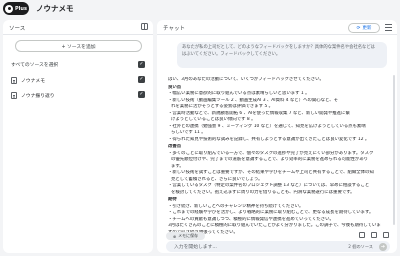 This screenshot has width=400, height=256. What do you see at coordinates (358, 28) in the screenshot?
I see `refresh-icon: ⟳` at bounding box center [358, 28].